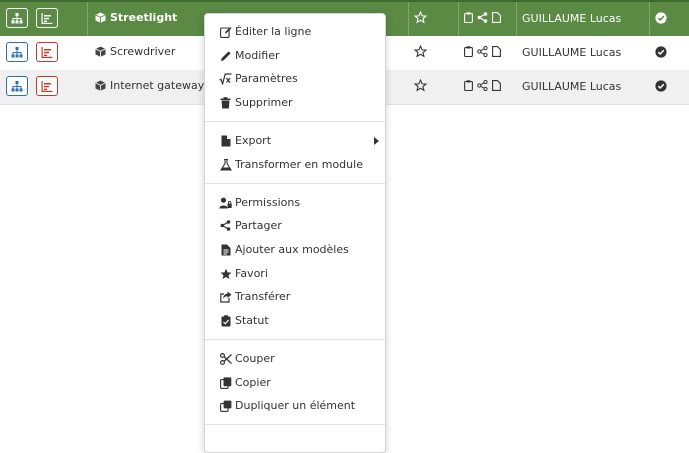 The height and width of the screenshot is (453, 689). What do you see at coordinates (266, 78) in the screenshot?
I see `menu-item-label: Paramètres` at bounding box center [266, 78].